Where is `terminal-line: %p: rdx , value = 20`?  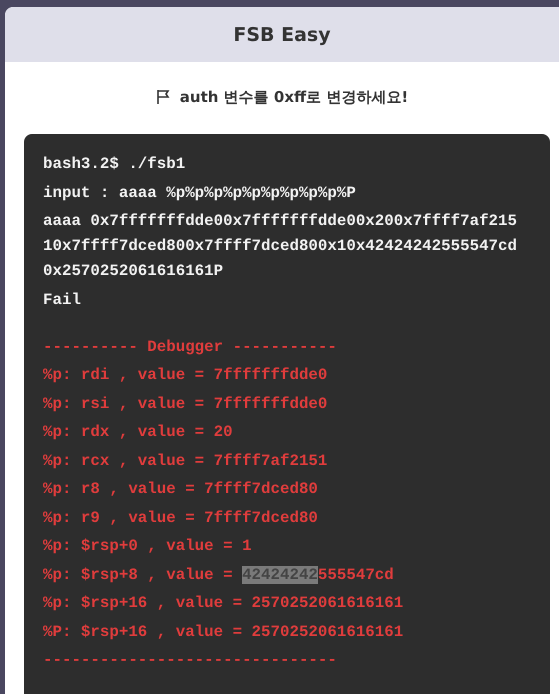 terminal-line: %p: rdx , value = 20 is located at coordinates (138, 432).